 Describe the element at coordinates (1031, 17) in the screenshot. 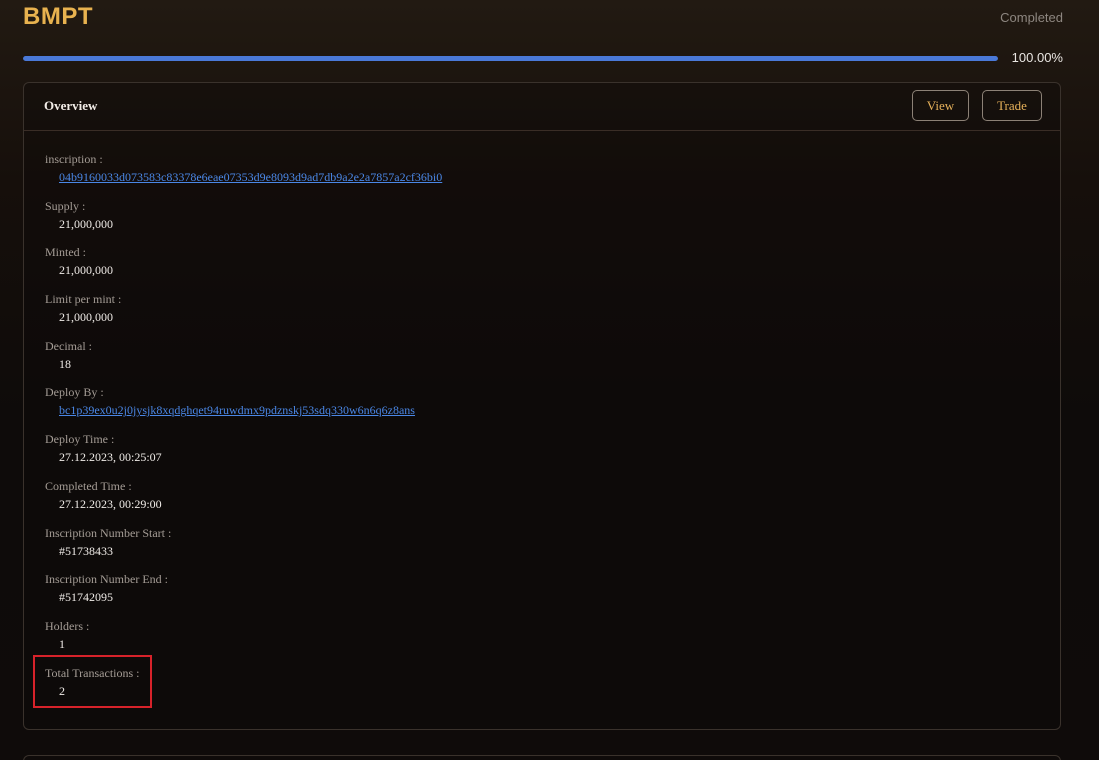

I see `status-text: Completed` at that location.